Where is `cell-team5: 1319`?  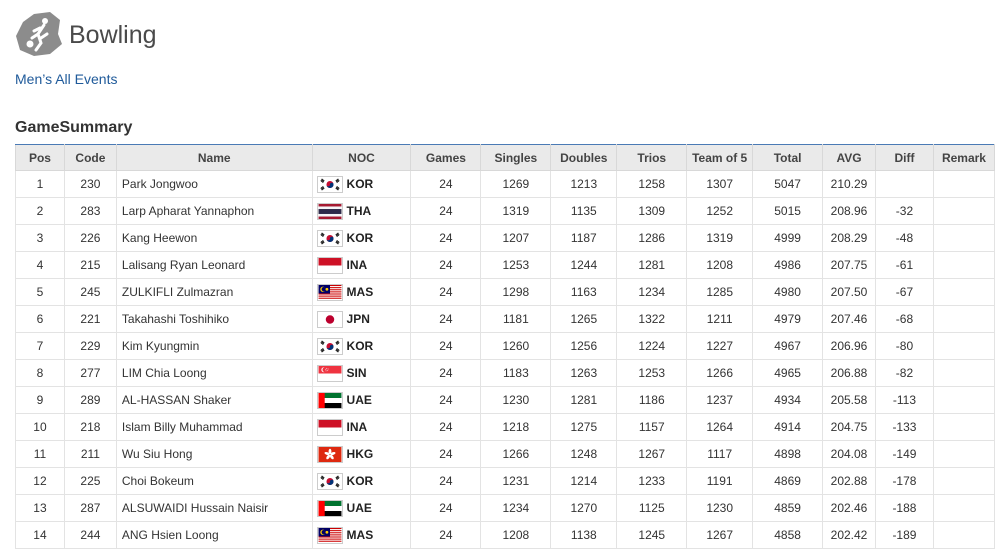 cell-team5: 1319 is located at coordinates (720, 238).